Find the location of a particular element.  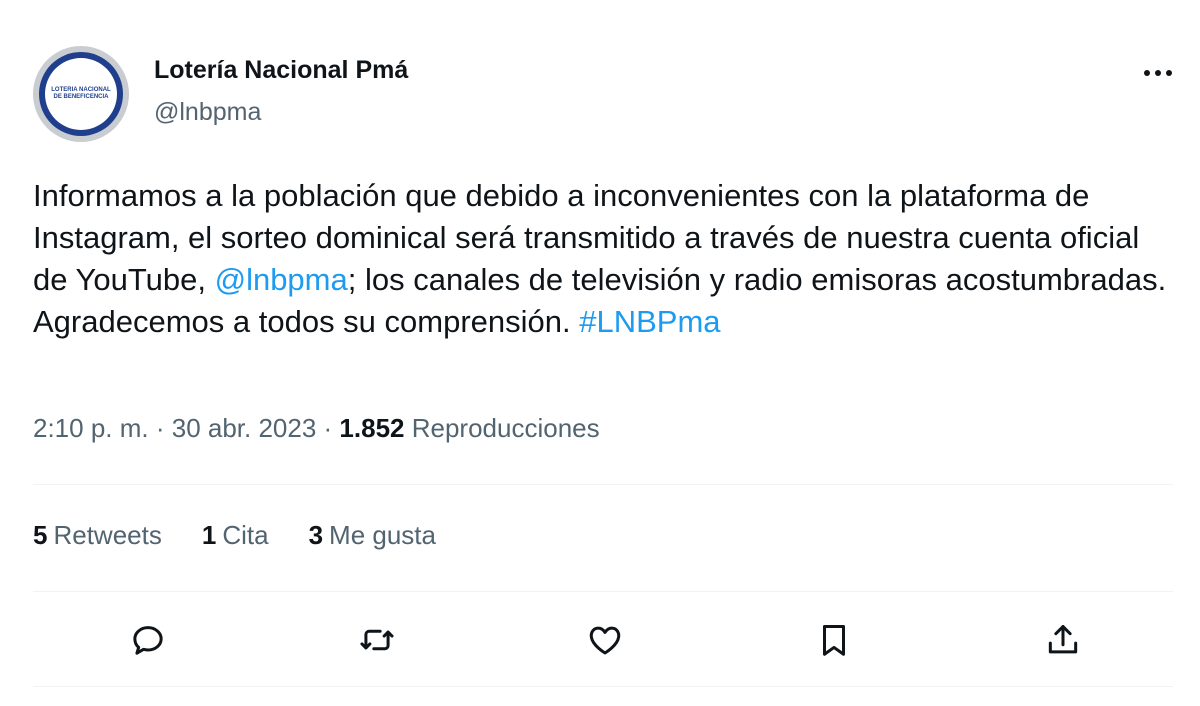

author-display-name: Lotería Nacional Pmá is located at coordinates (281, 70).